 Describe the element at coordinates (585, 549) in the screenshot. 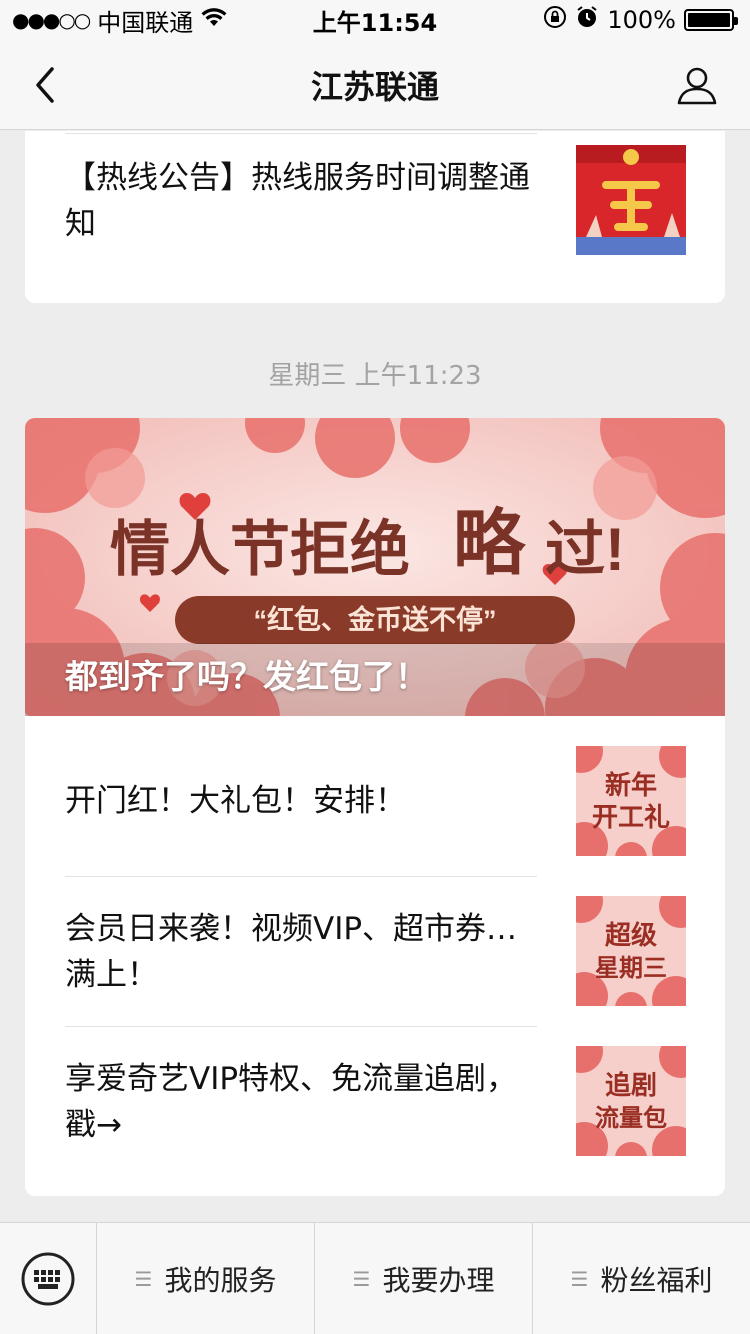

I see `banner-headline-end: 过!` at that location.